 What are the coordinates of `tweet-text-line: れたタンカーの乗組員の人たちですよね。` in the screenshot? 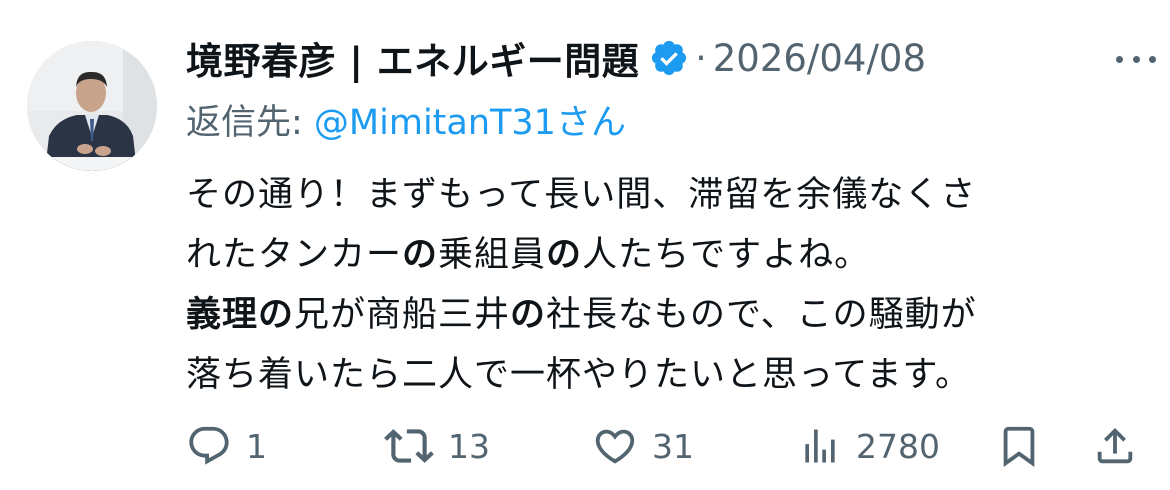 It's located at (666, 255).